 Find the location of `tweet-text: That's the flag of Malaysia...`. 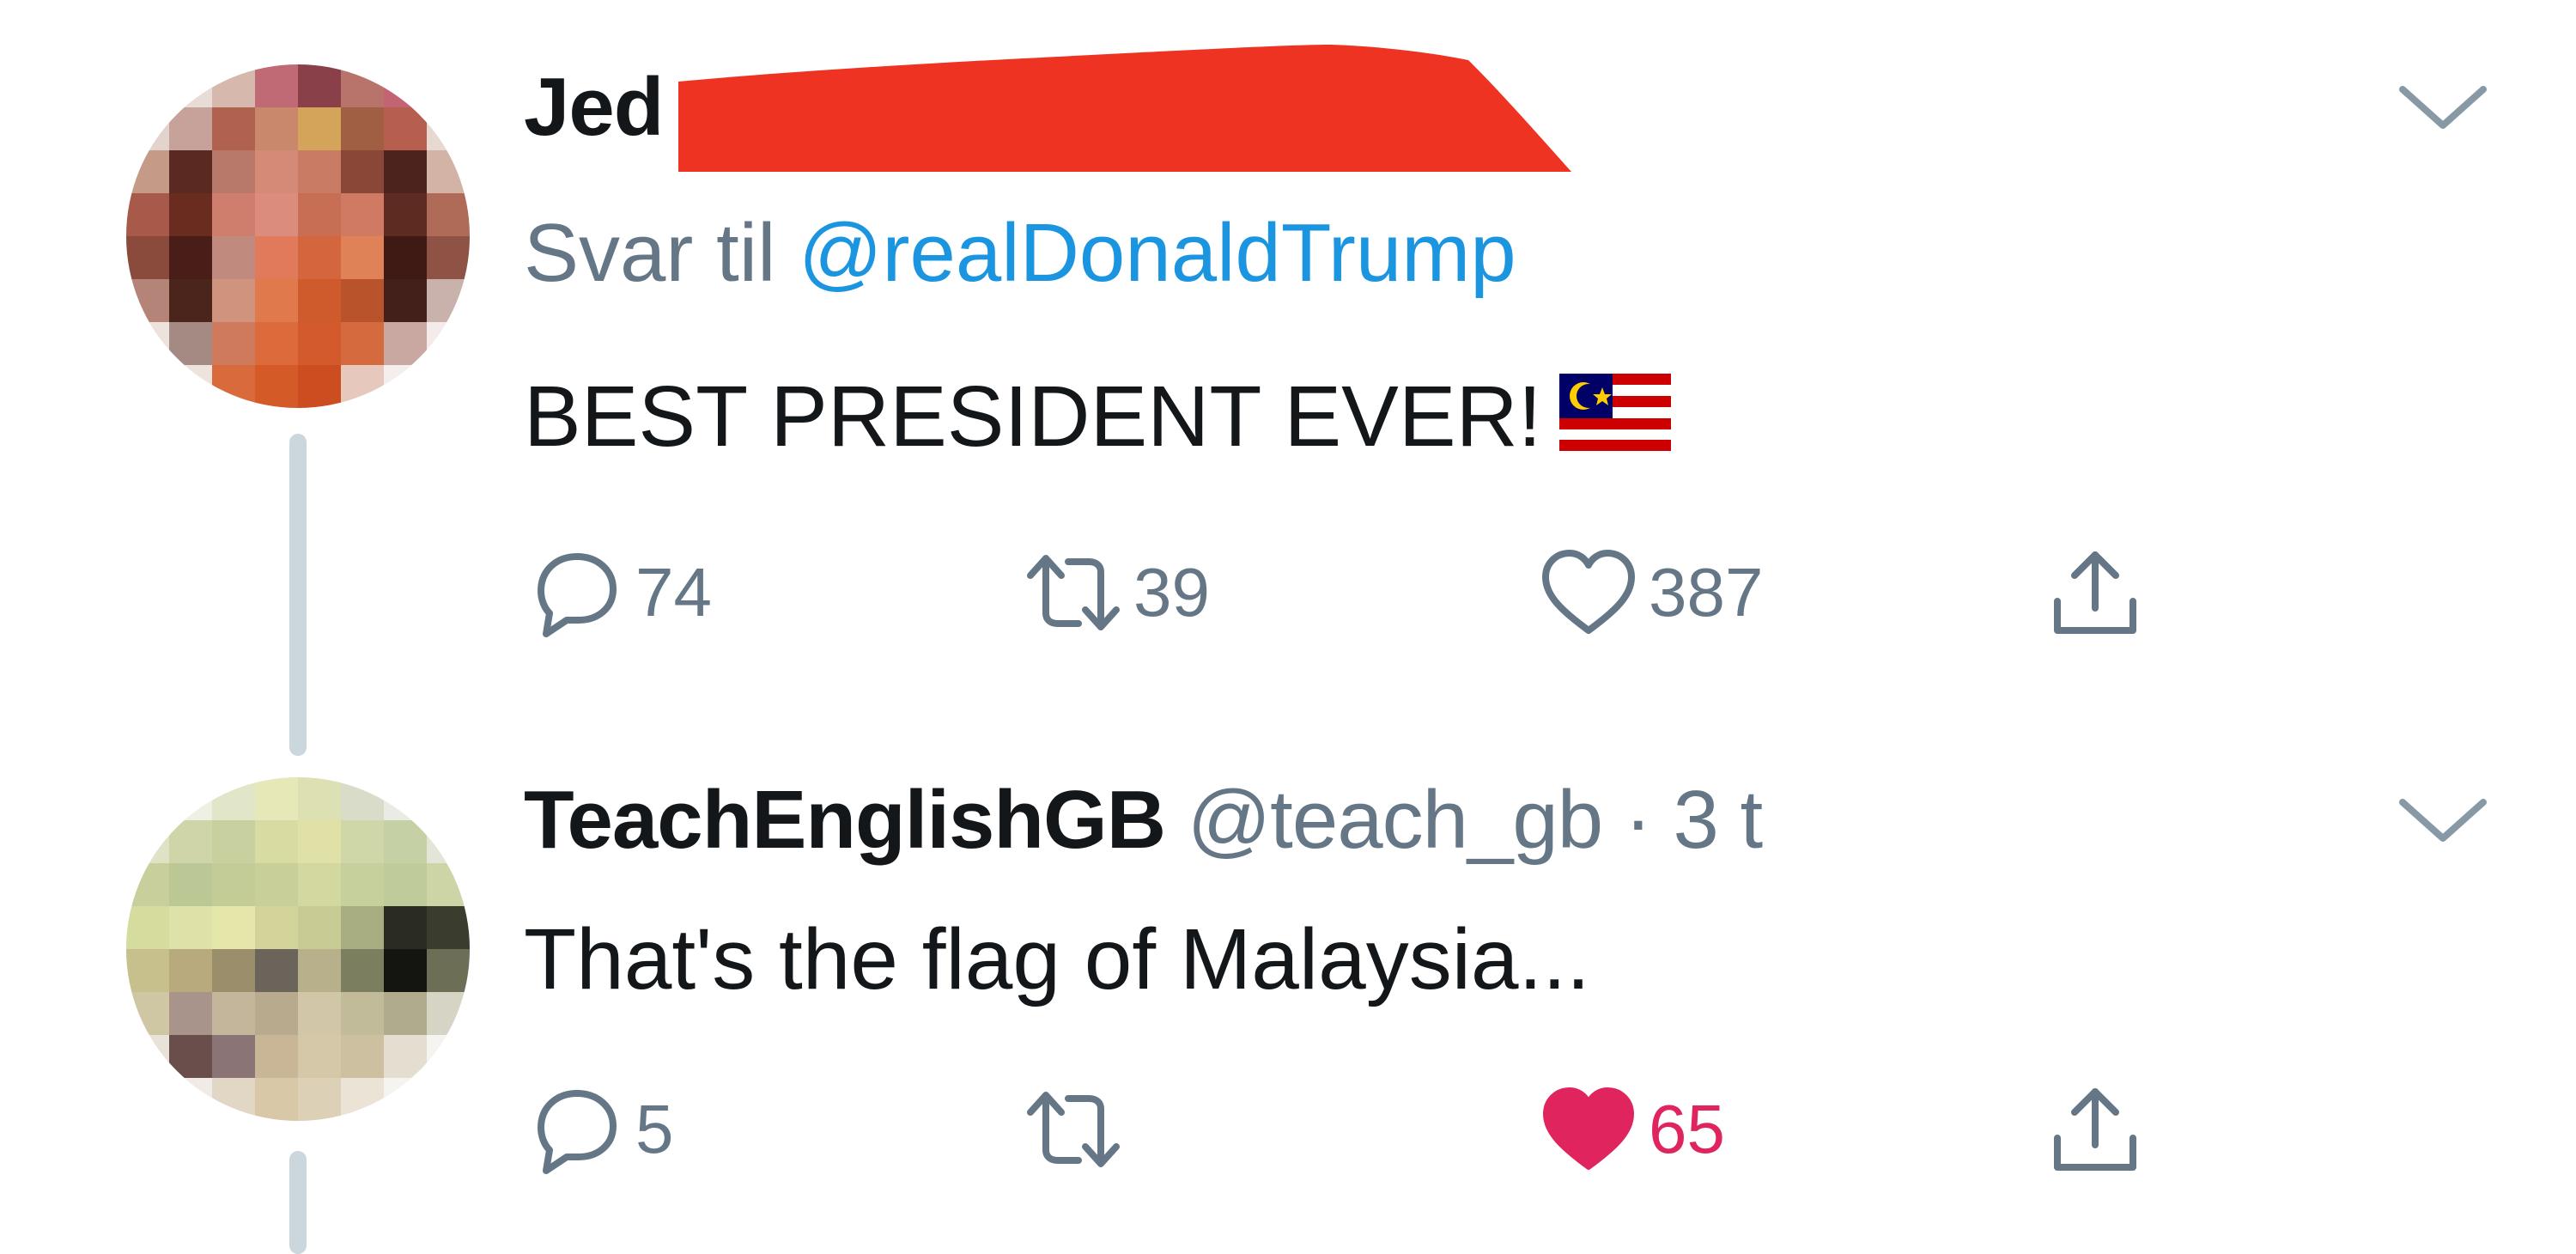

tweet-text: That's the flag of Malaysia... is located at coordinates (1057, 959).